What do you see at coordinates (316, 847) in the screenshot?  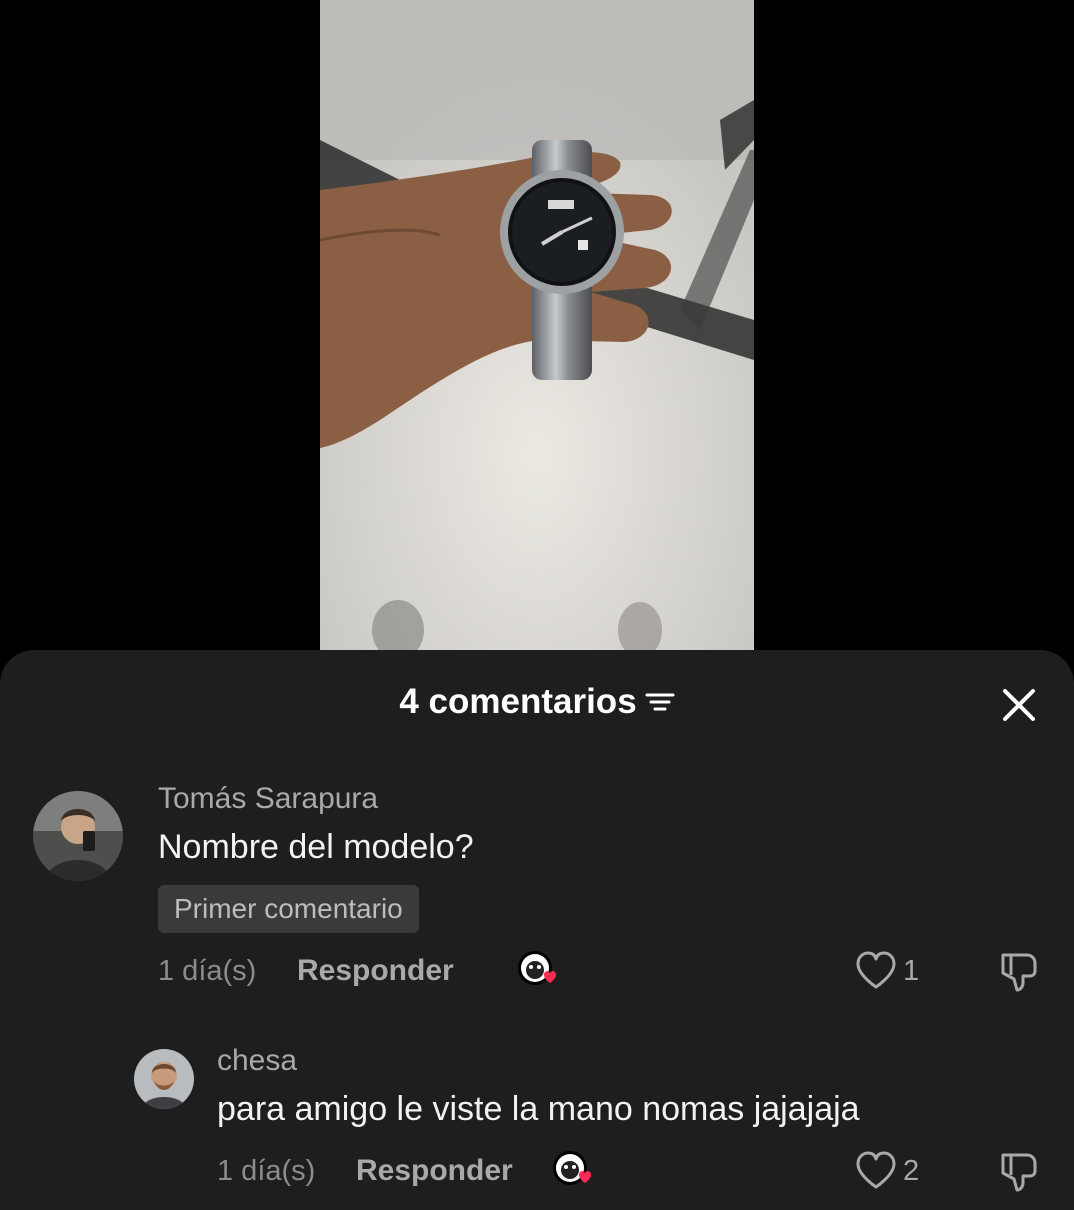 I see `comment-text: Nombre del modelo?` at bounding box center [316, 847].